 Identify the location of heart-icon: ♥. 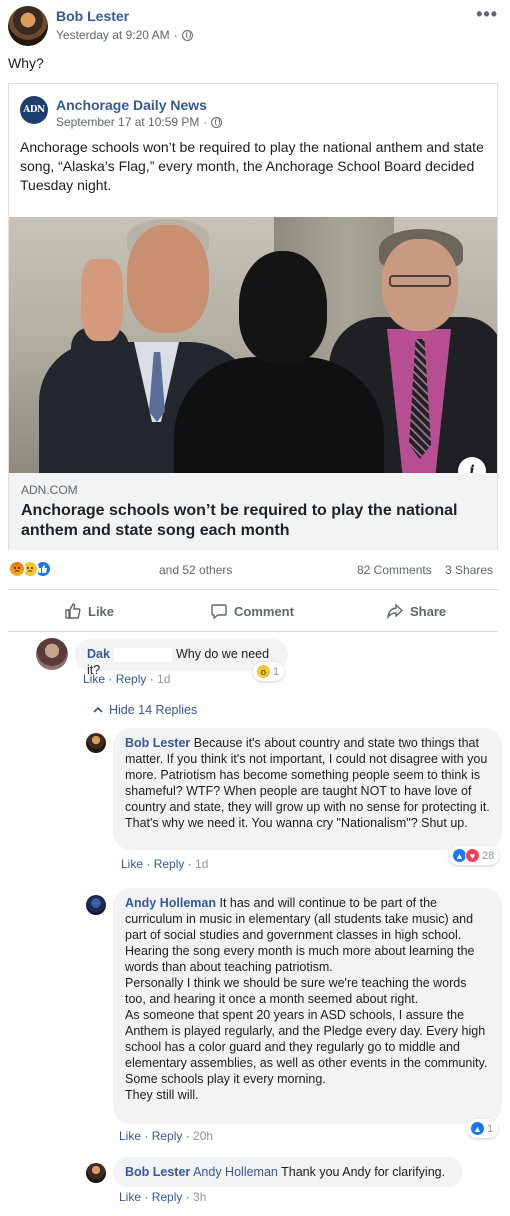
(472, 855).